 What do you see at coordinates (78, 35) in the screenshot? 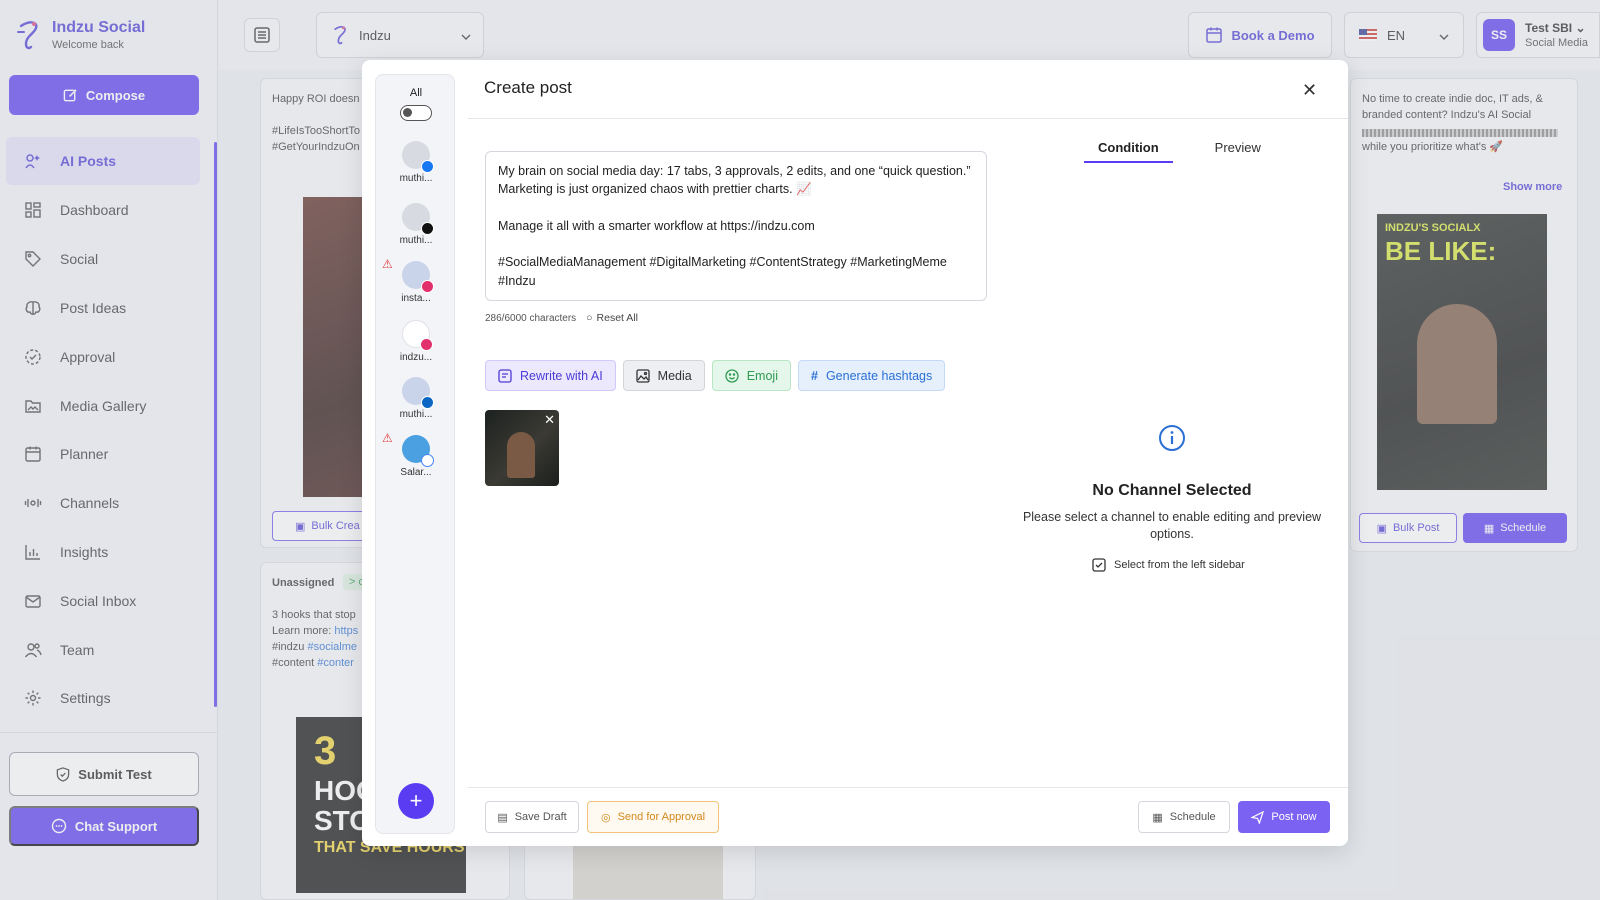
I see `brand: Indzu Social Welcome back` at bounding box center [78, 35].